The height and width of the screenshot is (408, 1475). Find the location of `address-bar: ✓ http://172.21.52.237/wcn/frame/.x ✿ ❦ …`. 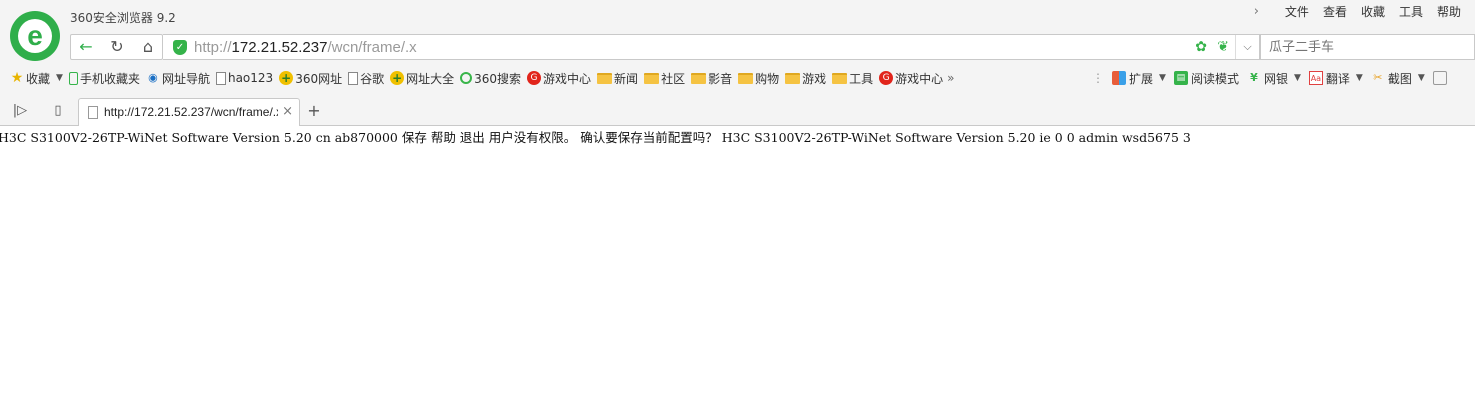

address-bar: ✓ http://172.21.52.237/wcn/frame/.x ✿ ❦ … is located at coordinates (711, 47).